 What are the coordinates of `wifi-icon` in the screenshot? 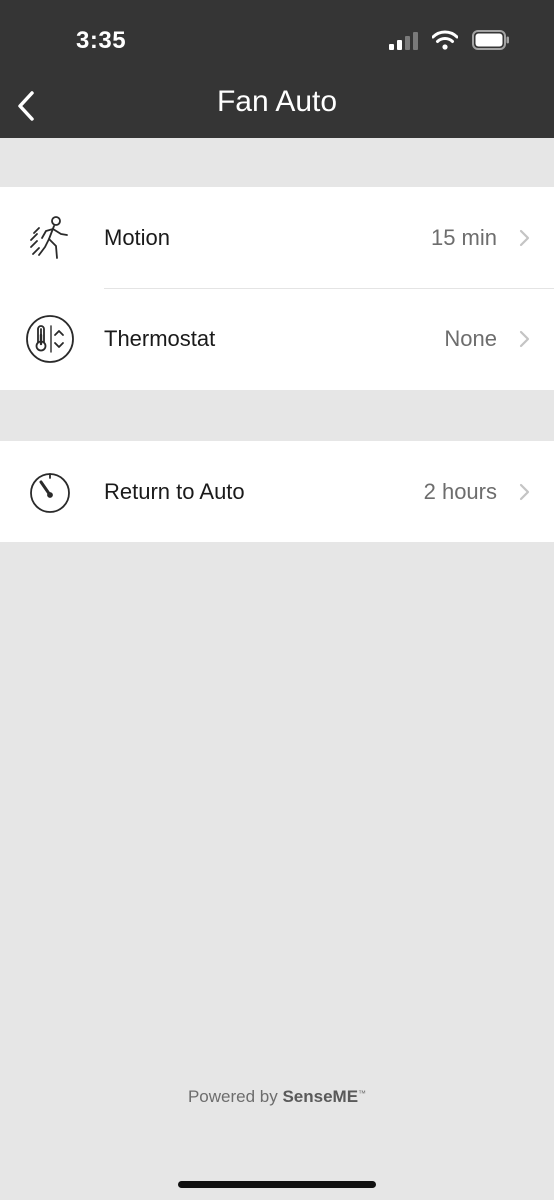 It's located at (445, 40).